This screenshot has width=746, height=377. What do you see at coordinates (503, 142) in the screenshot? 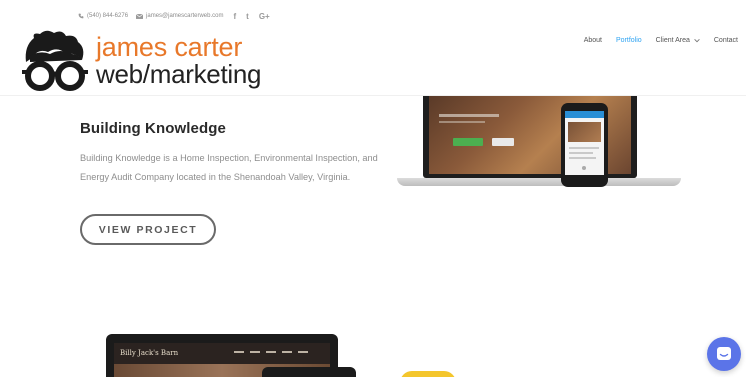
I see `preview-button-light` at bounding box center [503, 142].